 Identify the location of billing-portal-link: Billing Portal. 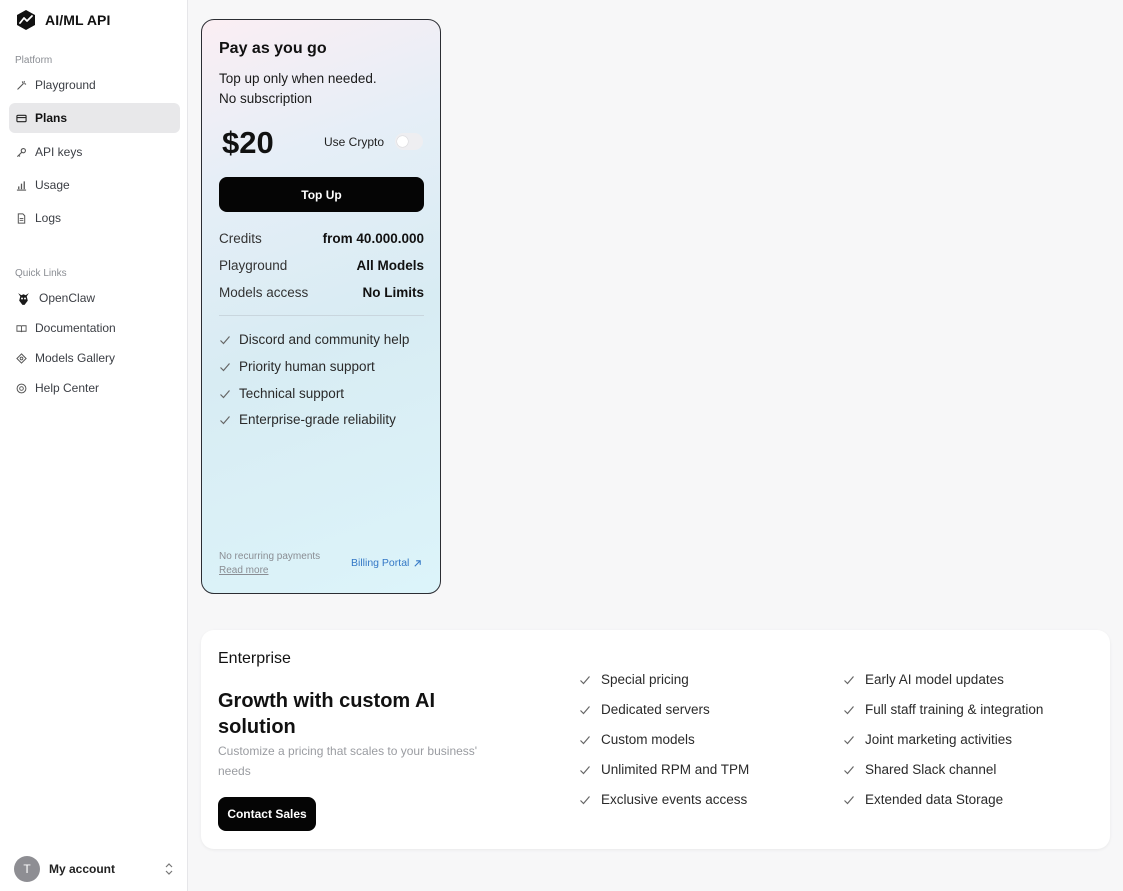
(386, 563).